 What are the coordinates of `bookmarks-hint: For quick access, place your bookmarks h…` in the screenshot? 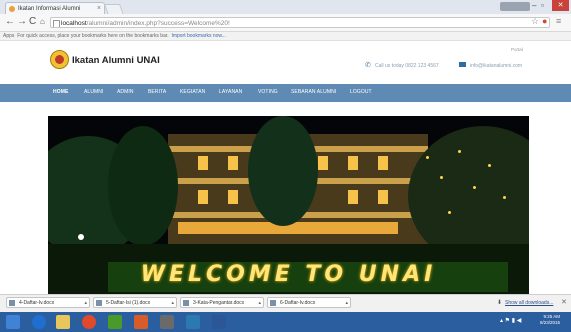 It's located at (93, 36).